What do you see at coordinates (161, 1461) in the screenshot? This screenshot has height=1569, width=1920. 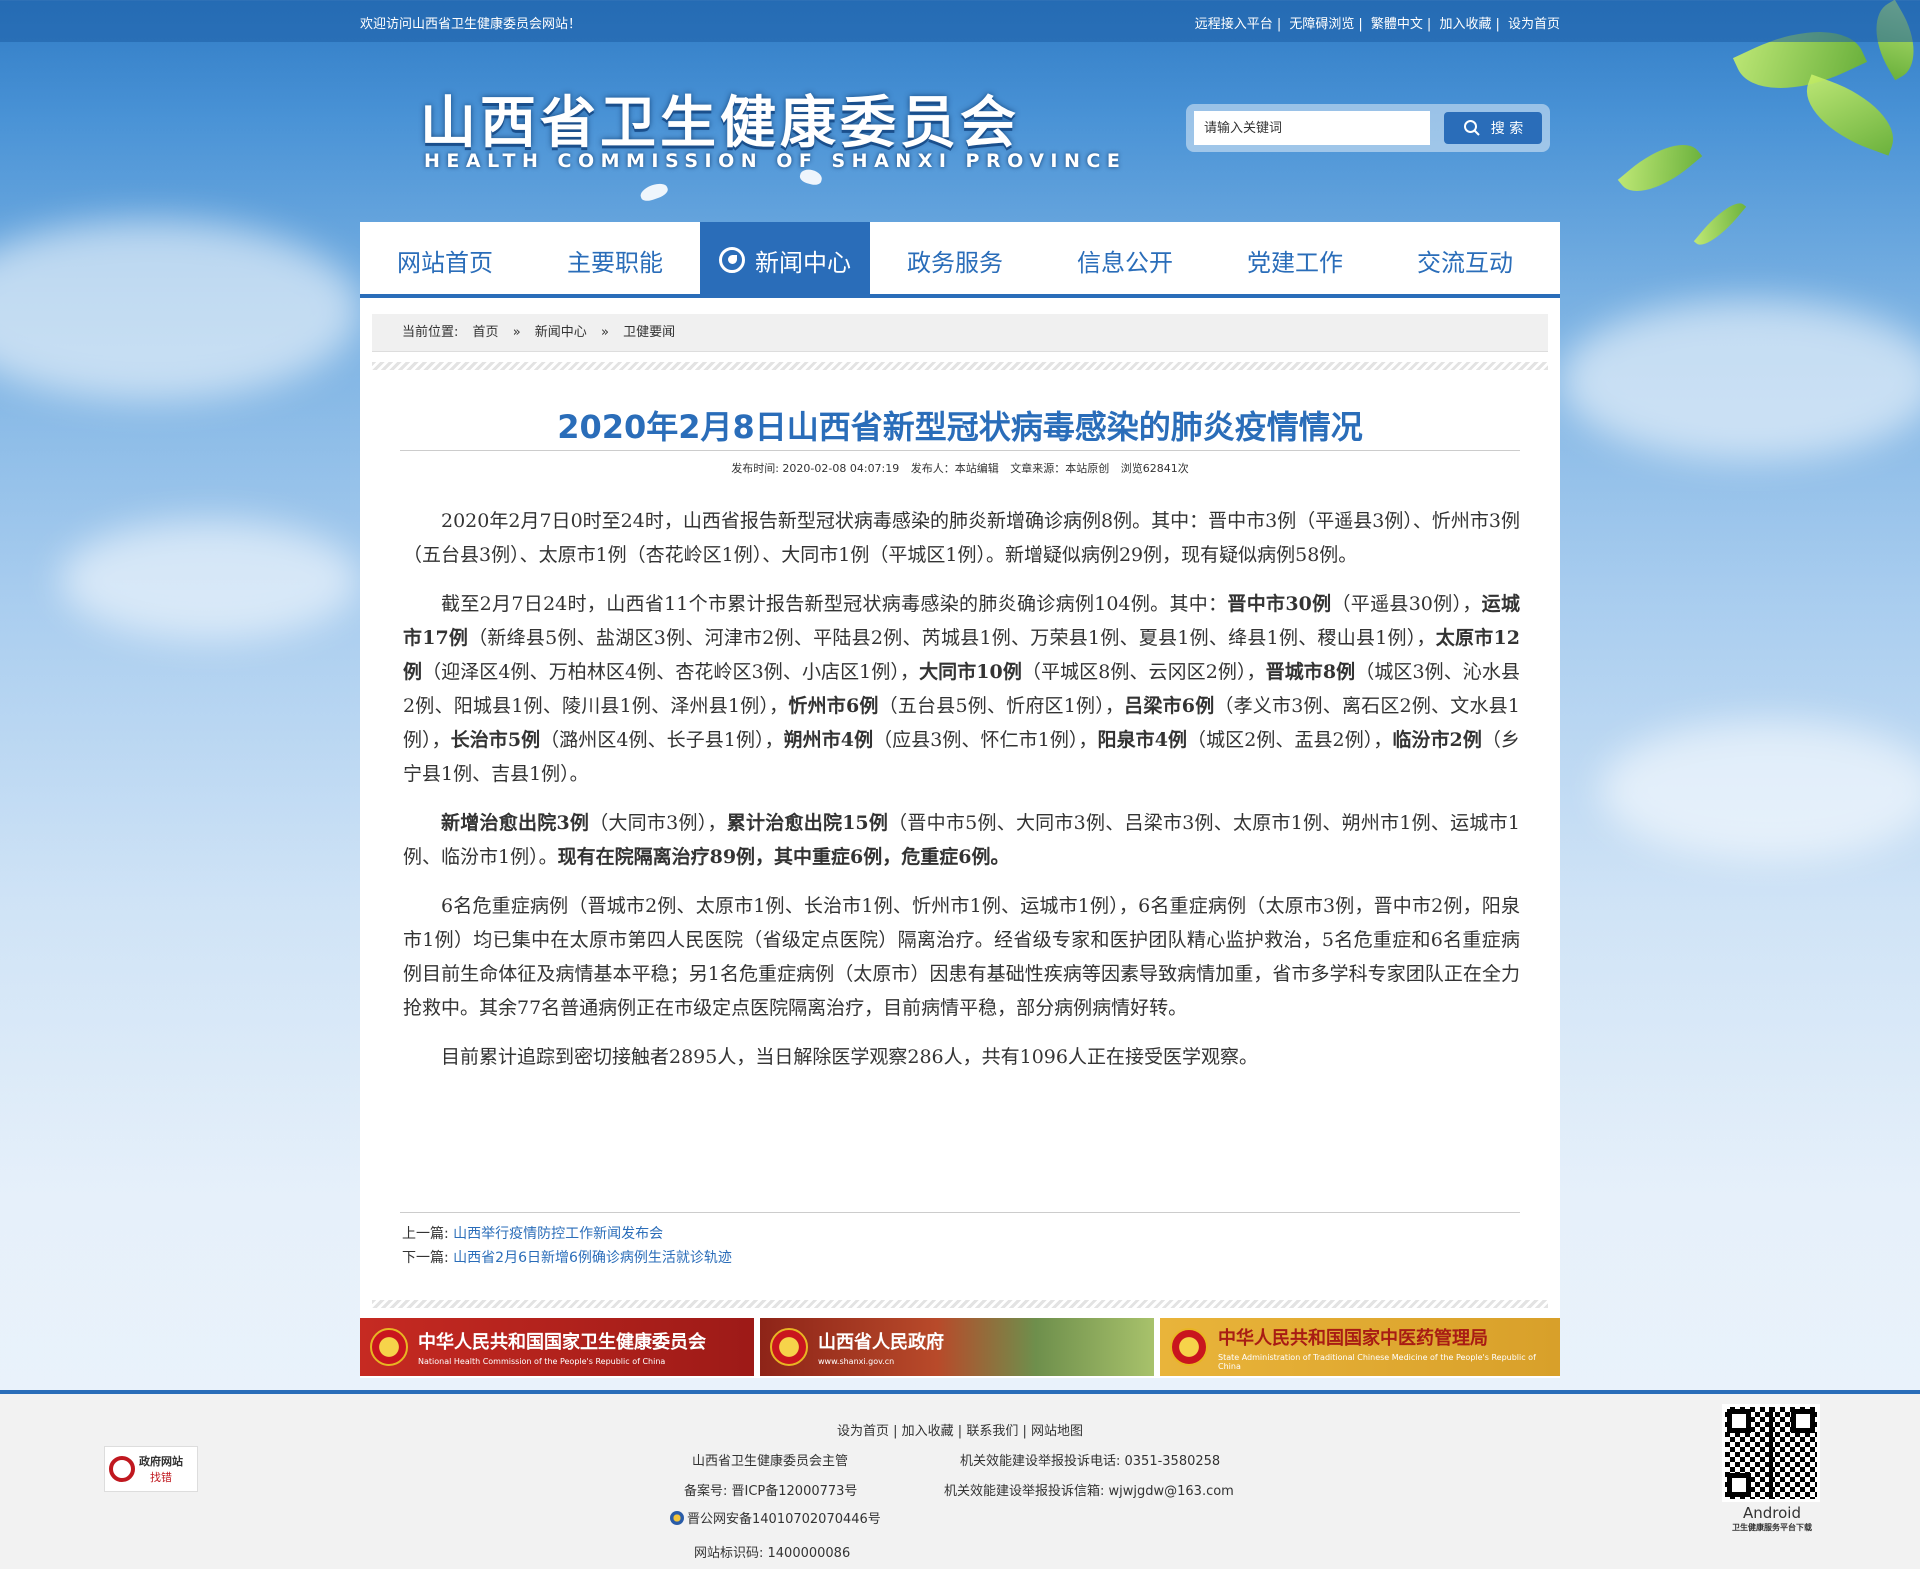 I see `error-report-line1: 政府网站` at bounding box center [161, 1461].